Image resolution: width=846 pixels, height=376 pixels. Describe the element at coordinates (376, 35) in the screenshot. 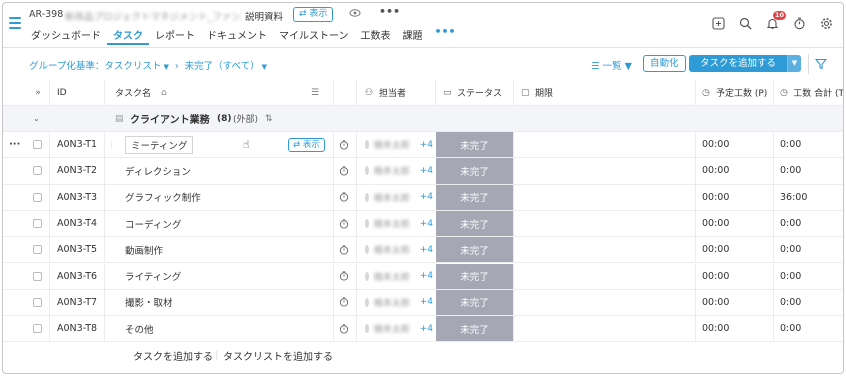

I see `tab-timesheet: 工数表` at that location.